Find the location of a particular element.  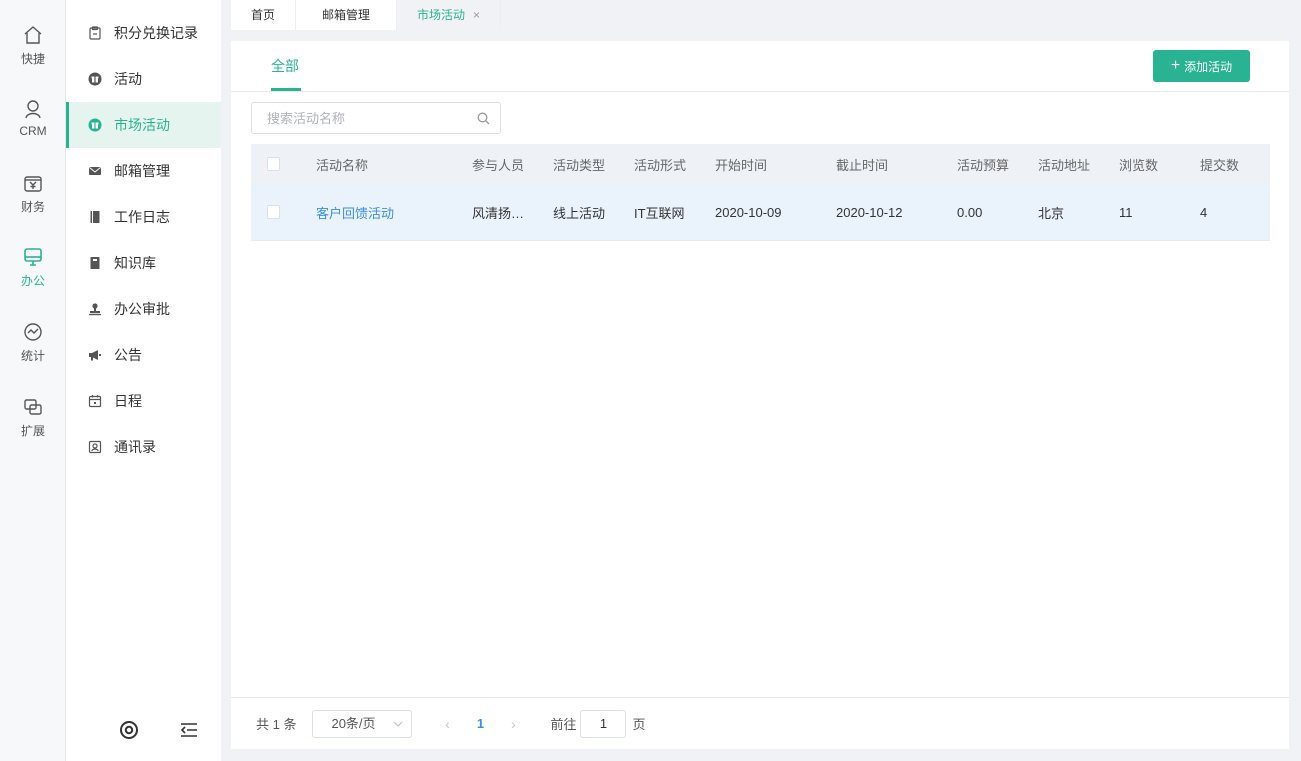

rail-item-finance: 财务 is located at coordinates (33, 202).